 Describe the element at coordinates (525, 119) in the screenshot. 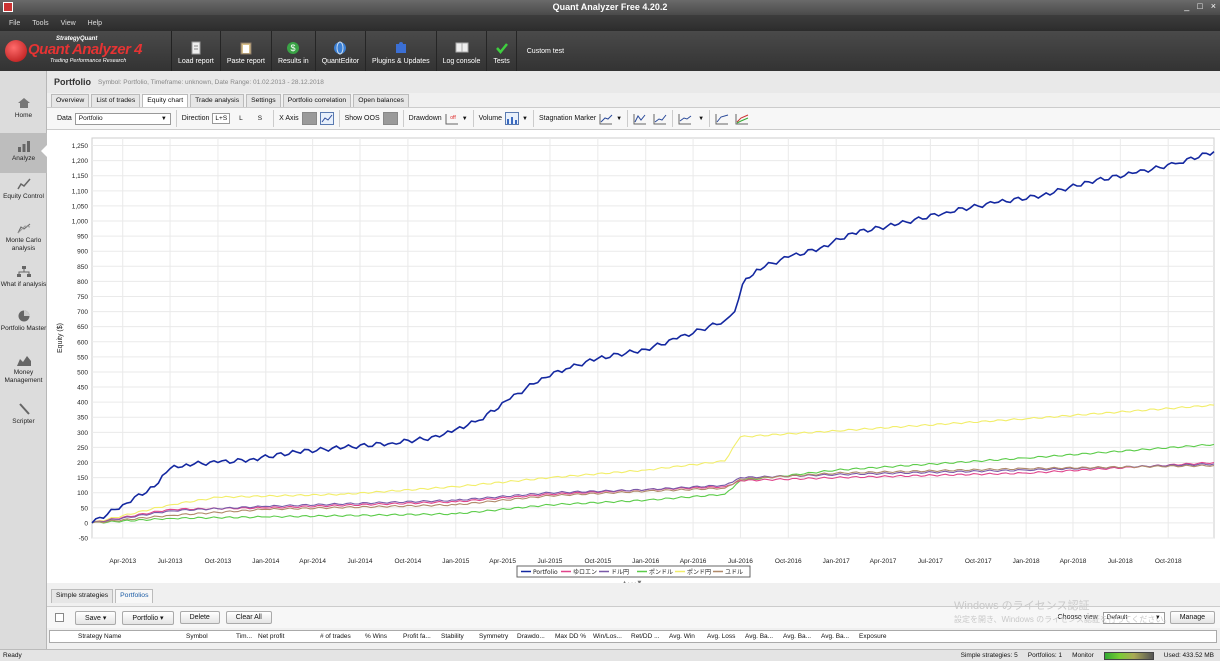

I see `volume-dropdown-icon: ▼` at that location.